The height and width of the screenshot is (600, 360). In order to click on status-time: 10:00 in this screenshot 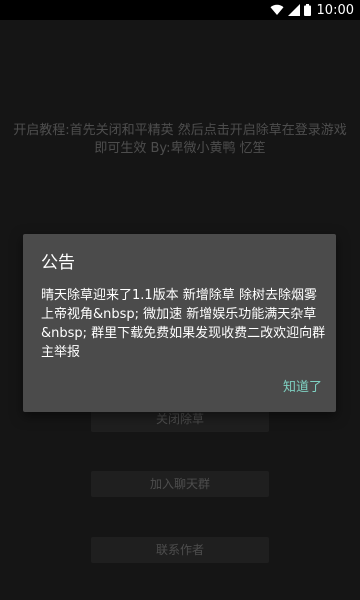, I will do `click(335, 10)`.